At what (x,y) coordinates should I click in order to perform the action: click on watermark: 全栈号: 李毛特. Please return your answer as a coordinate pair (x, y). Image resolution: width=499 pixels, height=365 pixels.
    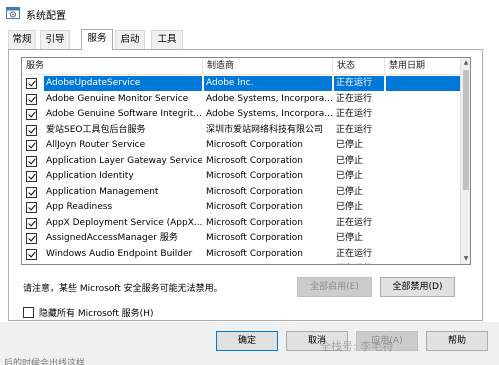
    Looking at the image, I should click on (357, 346).